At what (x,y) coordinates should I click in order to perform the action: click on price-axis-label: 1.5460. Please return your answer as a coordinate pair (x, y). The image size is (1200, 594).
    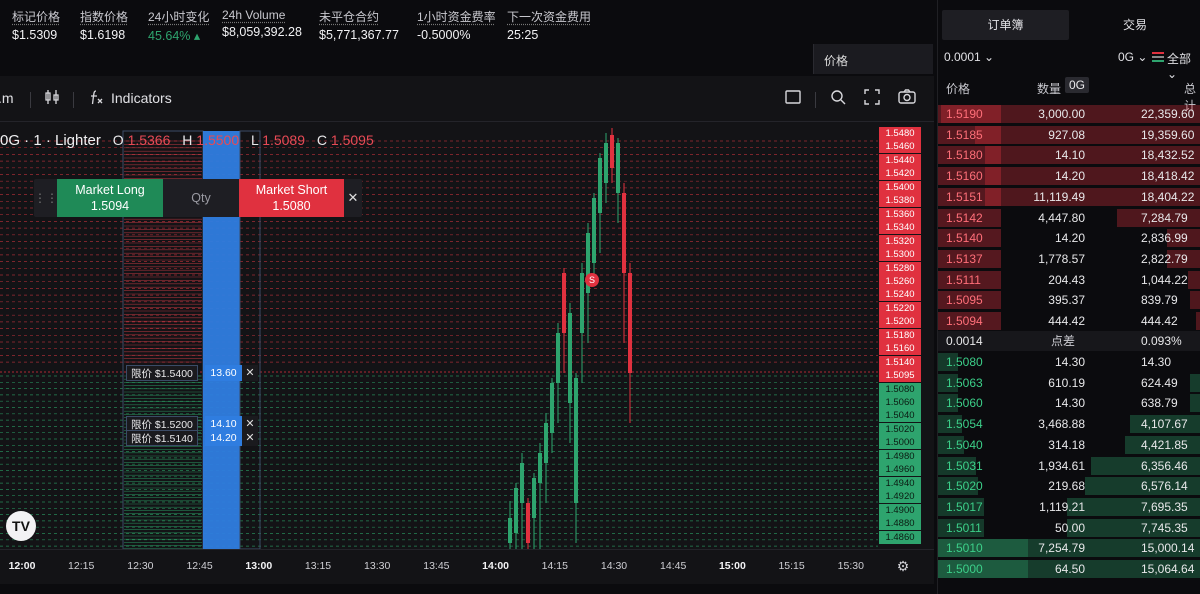
    Looking at the image, I should click on (900, 147).